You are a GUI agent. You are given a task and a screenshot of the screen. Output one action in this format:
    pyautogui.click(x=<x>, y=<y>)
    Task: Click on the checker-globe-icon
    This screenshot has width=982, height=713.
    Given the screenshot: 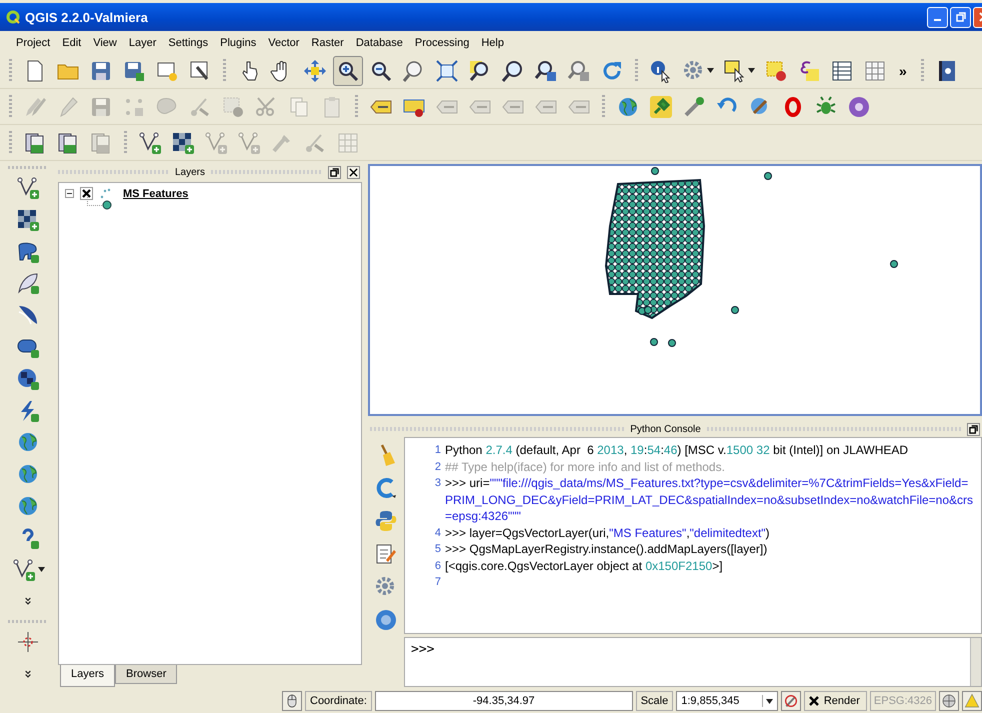 What is the action you would take?
    pyautogui.click(x=28, y=378)
    